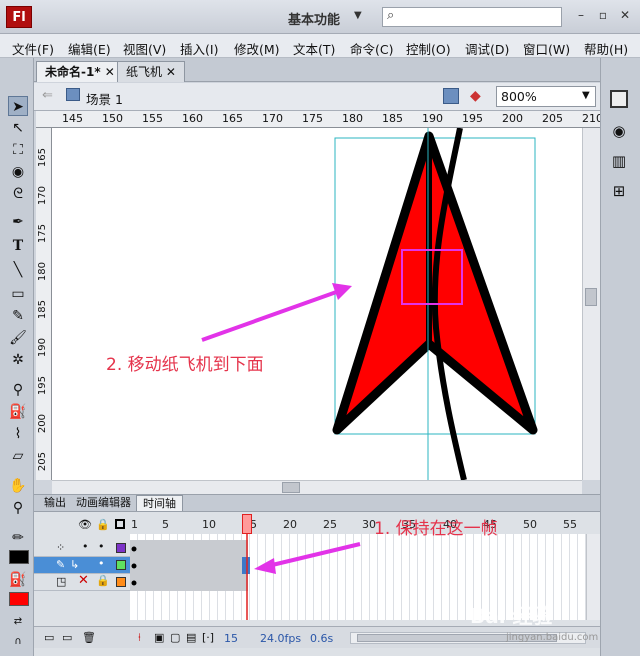 The width and height of the screenshot is (640, 656). Describe the element at coordinates (619, 191) in the screenshot. I see `align-icon: ⊞` at that location.